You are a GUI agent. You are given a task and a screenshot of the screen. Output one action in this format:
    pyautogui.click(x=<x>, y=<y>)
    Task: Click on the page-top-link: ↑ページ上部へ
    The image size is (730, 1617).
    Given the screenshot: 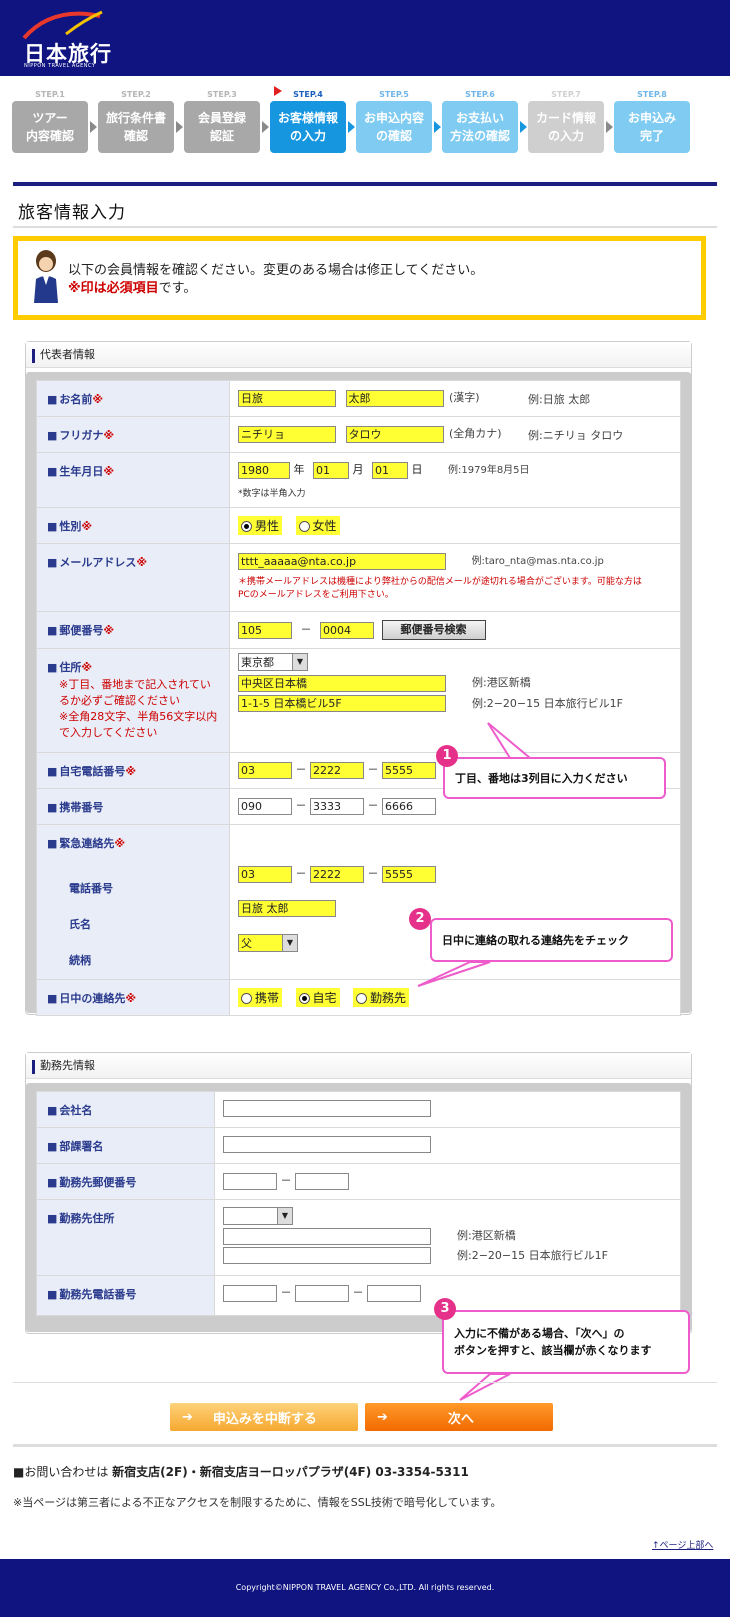 What is the action you would take?
    pyautogui.click(x=682, y=1544)
    